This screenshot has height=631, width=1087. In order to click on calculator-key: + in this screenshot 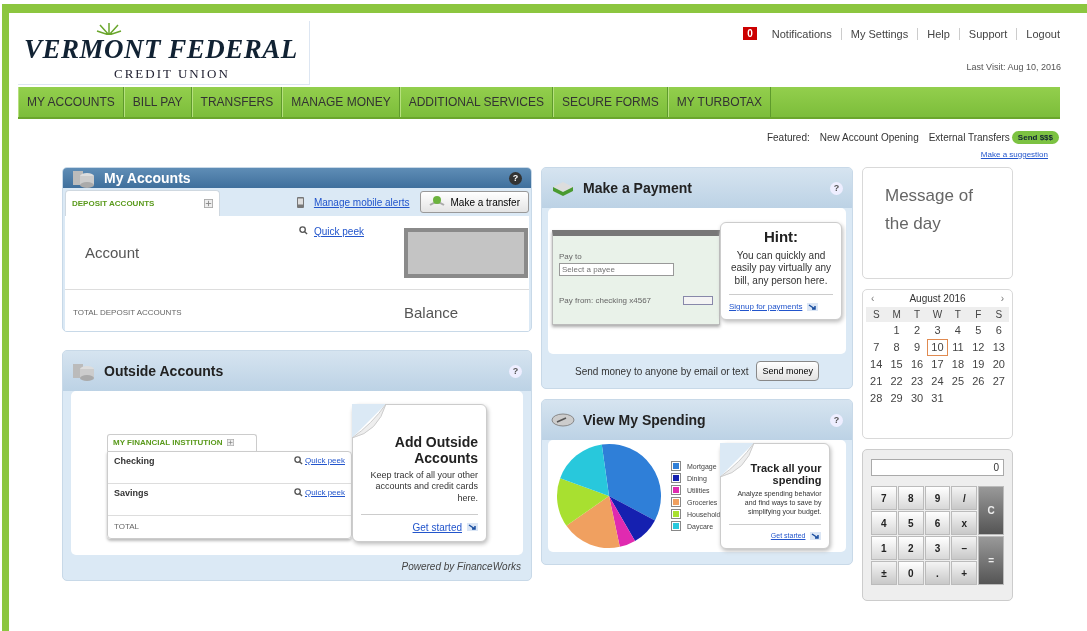, I will do `click(964, 573)`.